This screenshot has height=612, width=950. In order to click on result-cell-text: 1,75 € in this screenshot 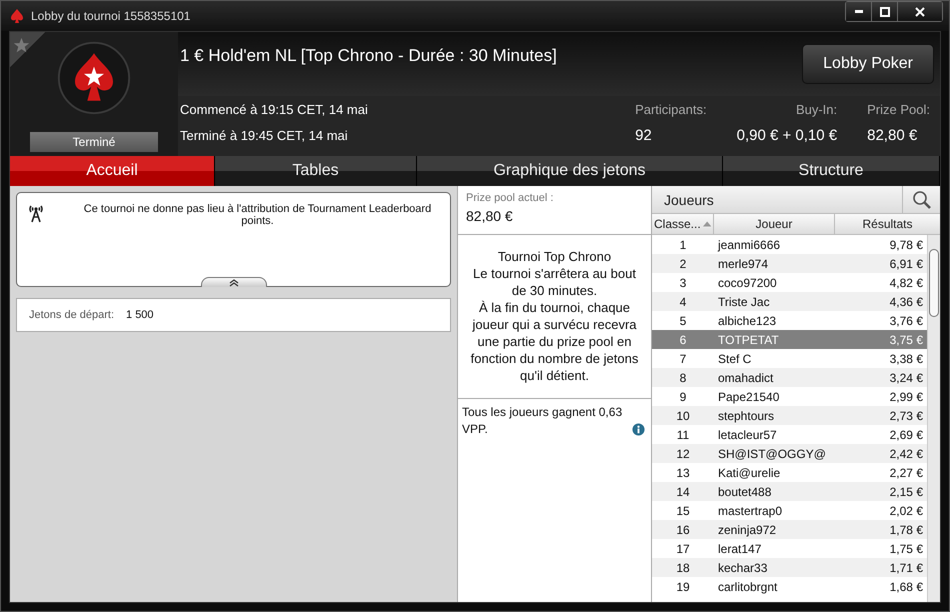, I will do `click(906, 549)`.